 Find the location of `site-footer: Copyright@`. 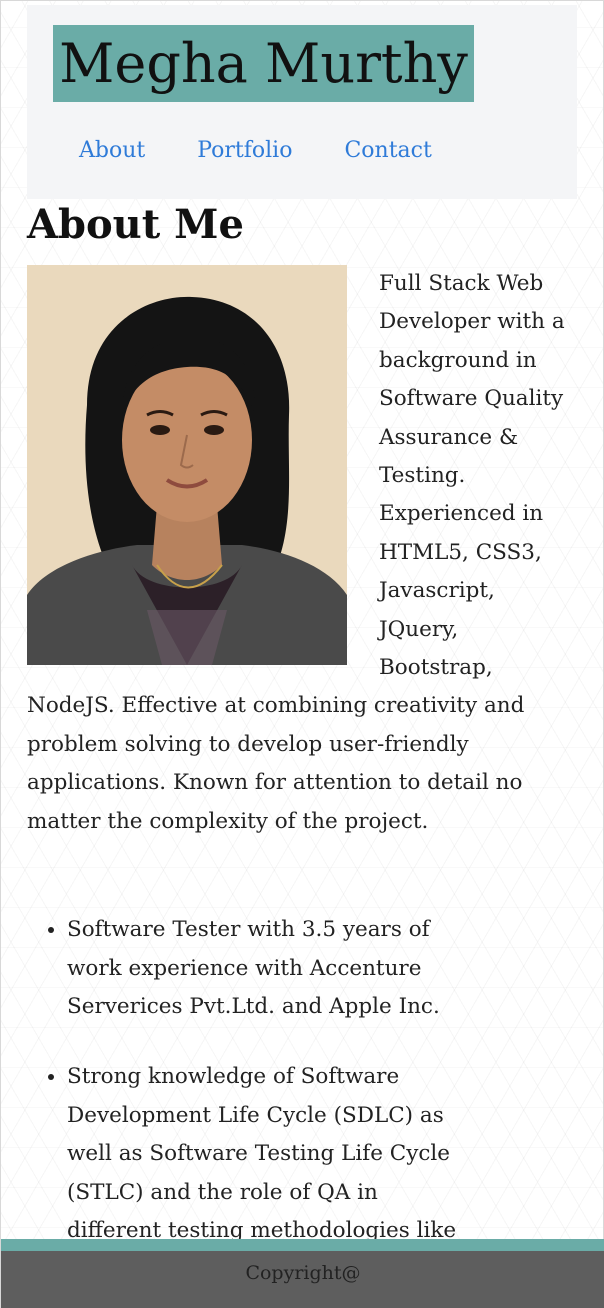

site-footer: Copyright@ is located at coordinates (302, 1279).